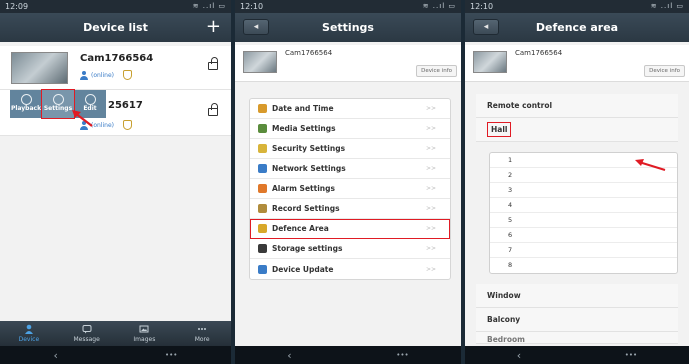  What do you see at coordinates (577, 296) in the screenshot?
I see `window-row: Window` at bounding box center [577, 296].